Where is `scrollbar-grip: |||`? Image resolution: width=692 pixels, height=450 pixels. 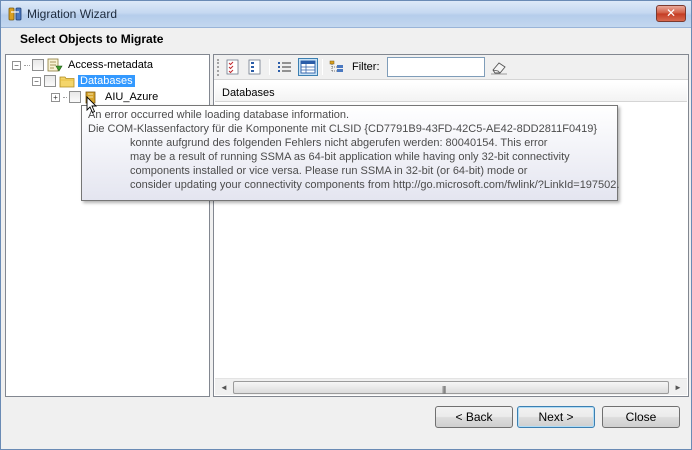 scrollbar-grip: ||| is located at coordinates (444, 389).